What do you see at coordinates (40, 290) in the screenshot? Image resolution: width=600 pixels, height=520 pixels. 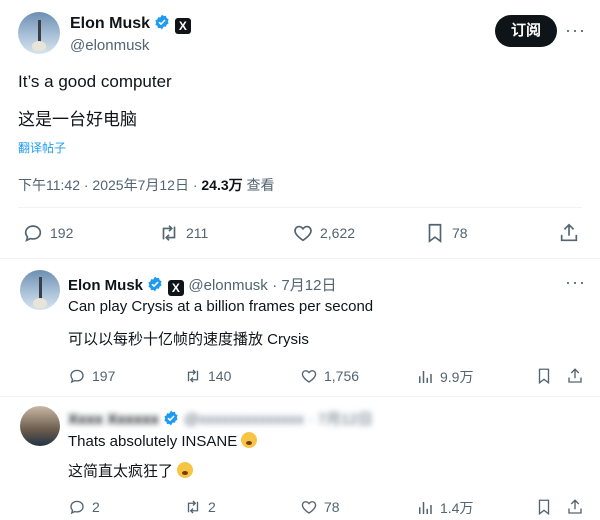 I see `avatar-elon-reply` at bounding box center [40, 290].